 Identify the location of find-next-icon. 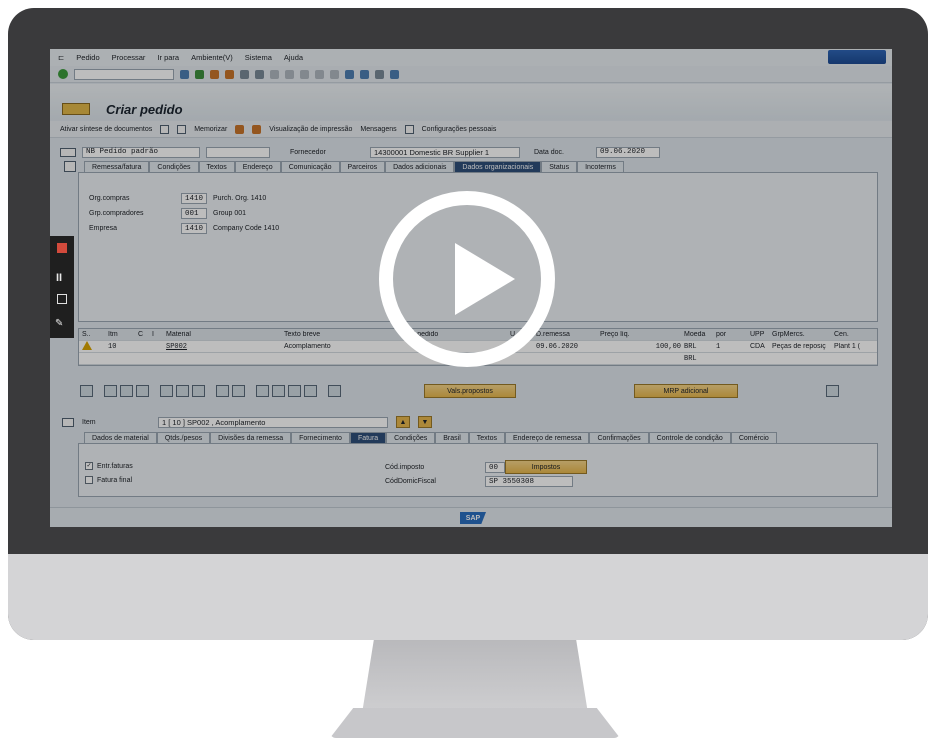
(274, 74).